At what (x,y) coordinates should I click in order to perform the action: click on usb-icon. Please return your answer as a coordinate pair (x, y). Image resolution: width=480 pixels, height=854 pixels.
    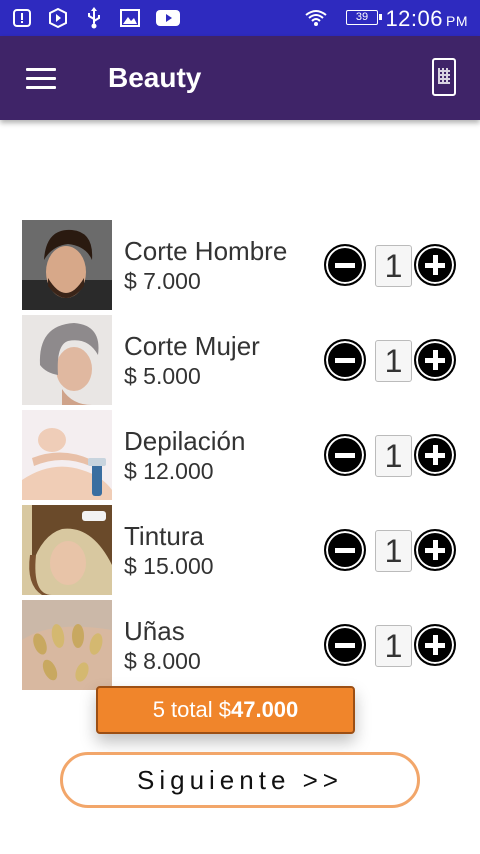
    Looking at the image, I should click on (94, 18).